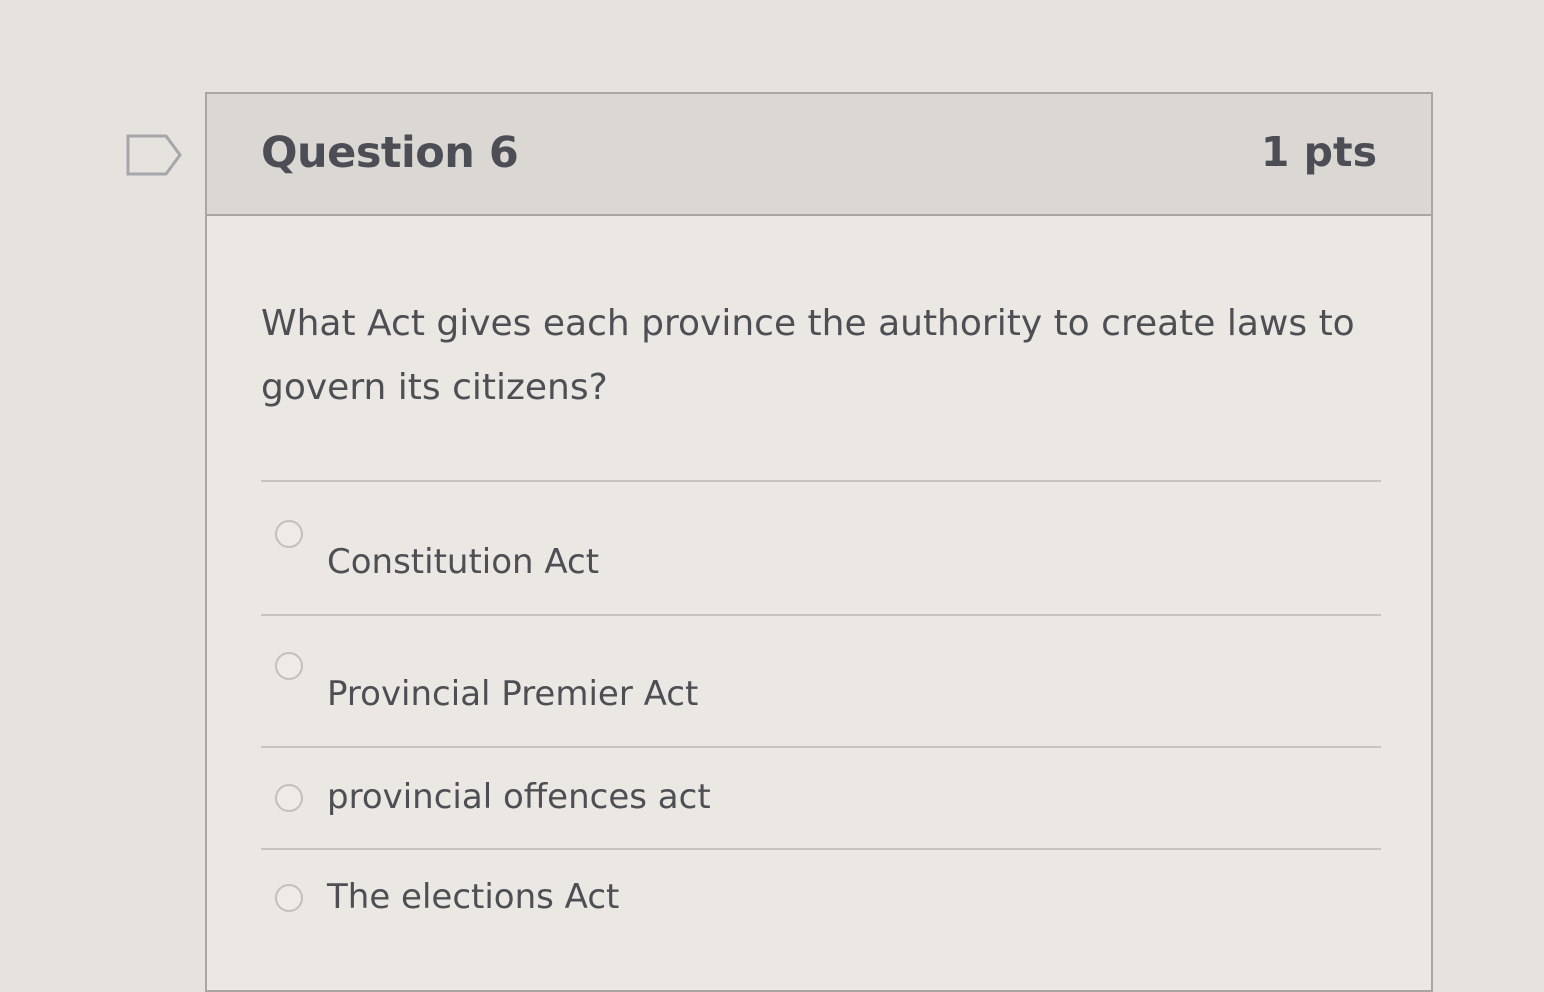  What do you see at coordinates (821, 554) in the screenshot?
I see `answer-option-constitution-act: Constitution Act` at bounding box center [821, 554].